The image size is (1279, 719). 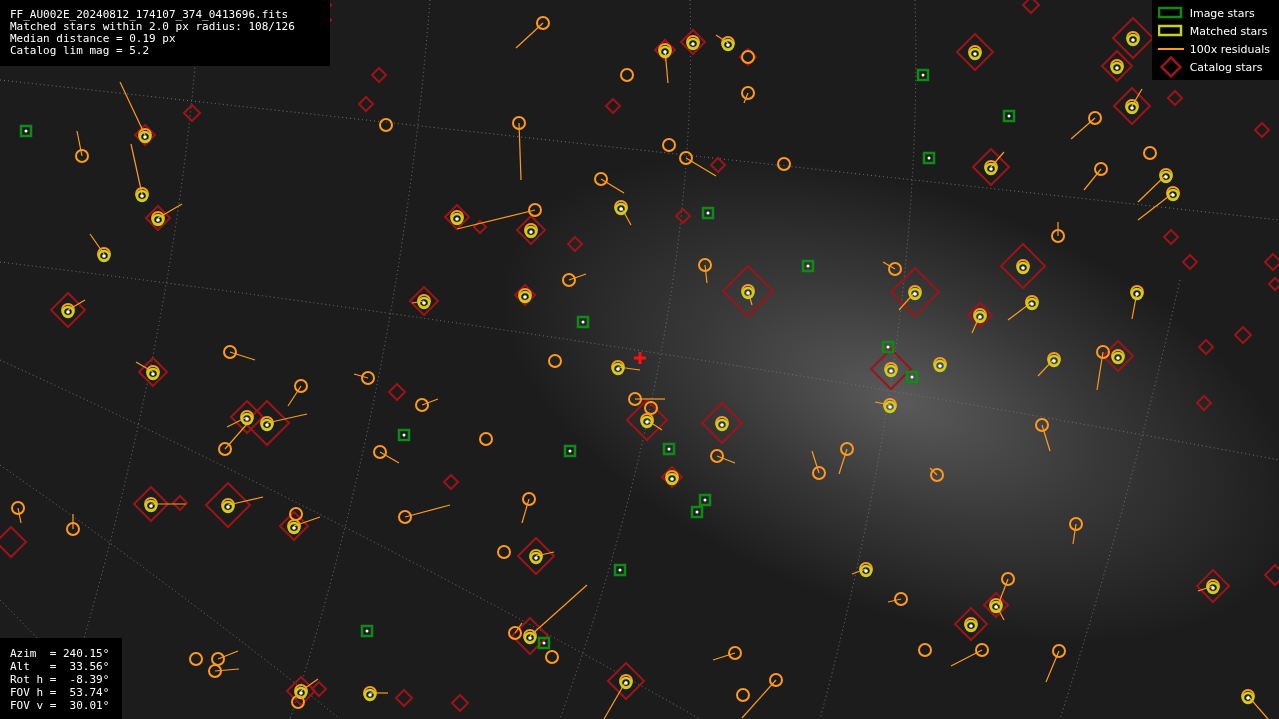 What do you see at coordinates (1222, 13) in the screenshot?
I see `legend-label: Image stars` at bounding box center [1222, 13].